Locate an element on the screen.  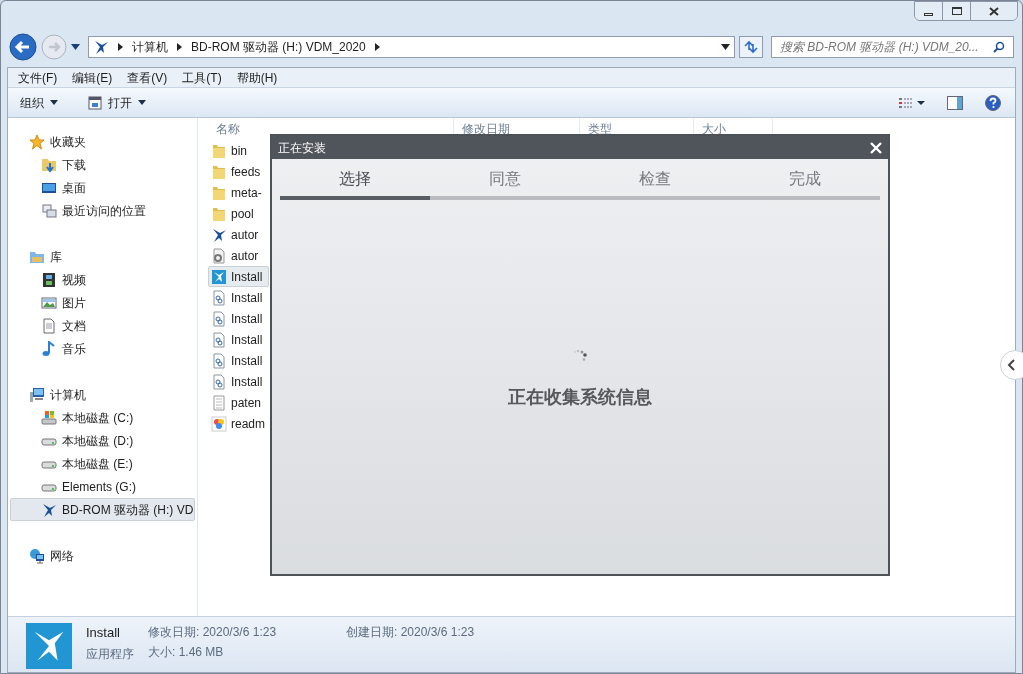
file-row: paten is located at coordinates (238, 402).